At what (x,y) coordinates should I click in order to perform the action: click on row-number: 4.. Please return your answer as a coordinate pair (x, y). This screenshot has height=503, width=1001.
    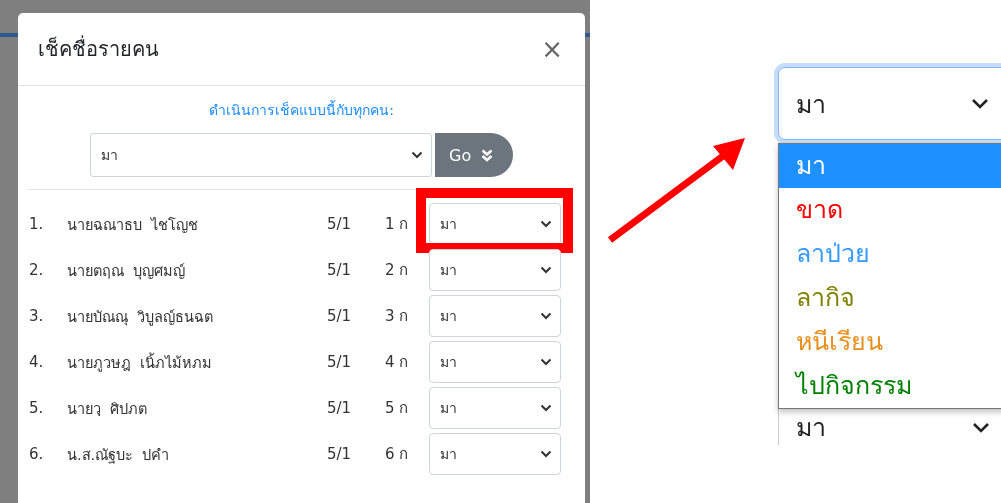
    Looking at the image, I should click on (37, 362).